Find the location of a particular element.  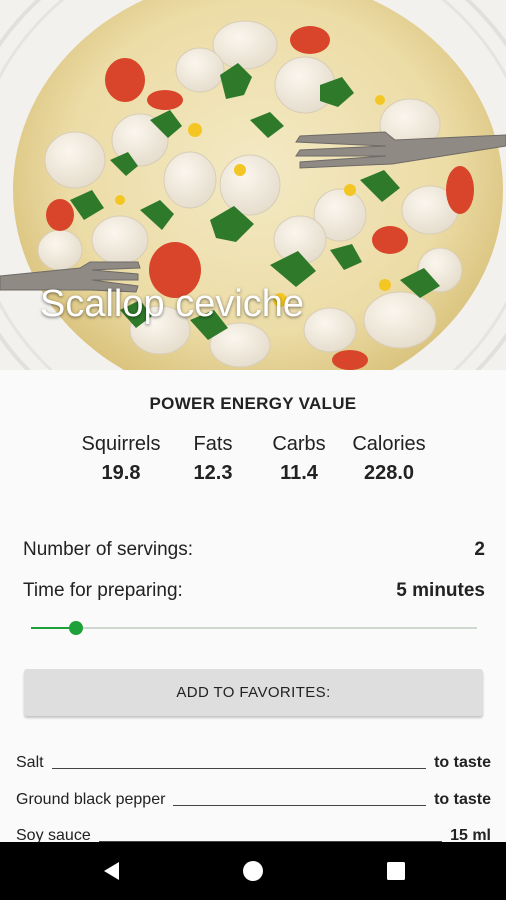

nutrient-calories: Calories 228.0 is located at coordinates (389, 459).